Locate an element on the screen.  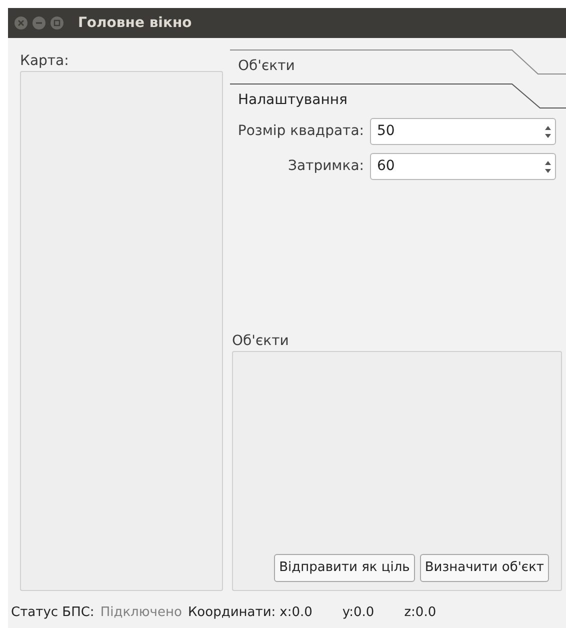
spin-value: 60 is located at coordinates (386, 166).